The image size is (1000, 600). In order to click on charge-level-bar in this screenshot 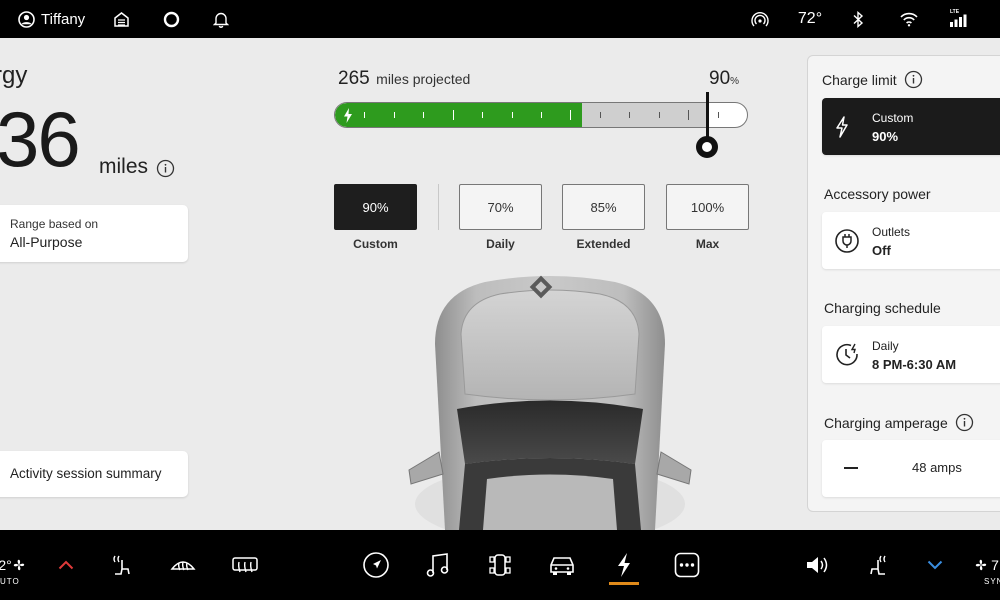, I will do `click(541, 115)`.